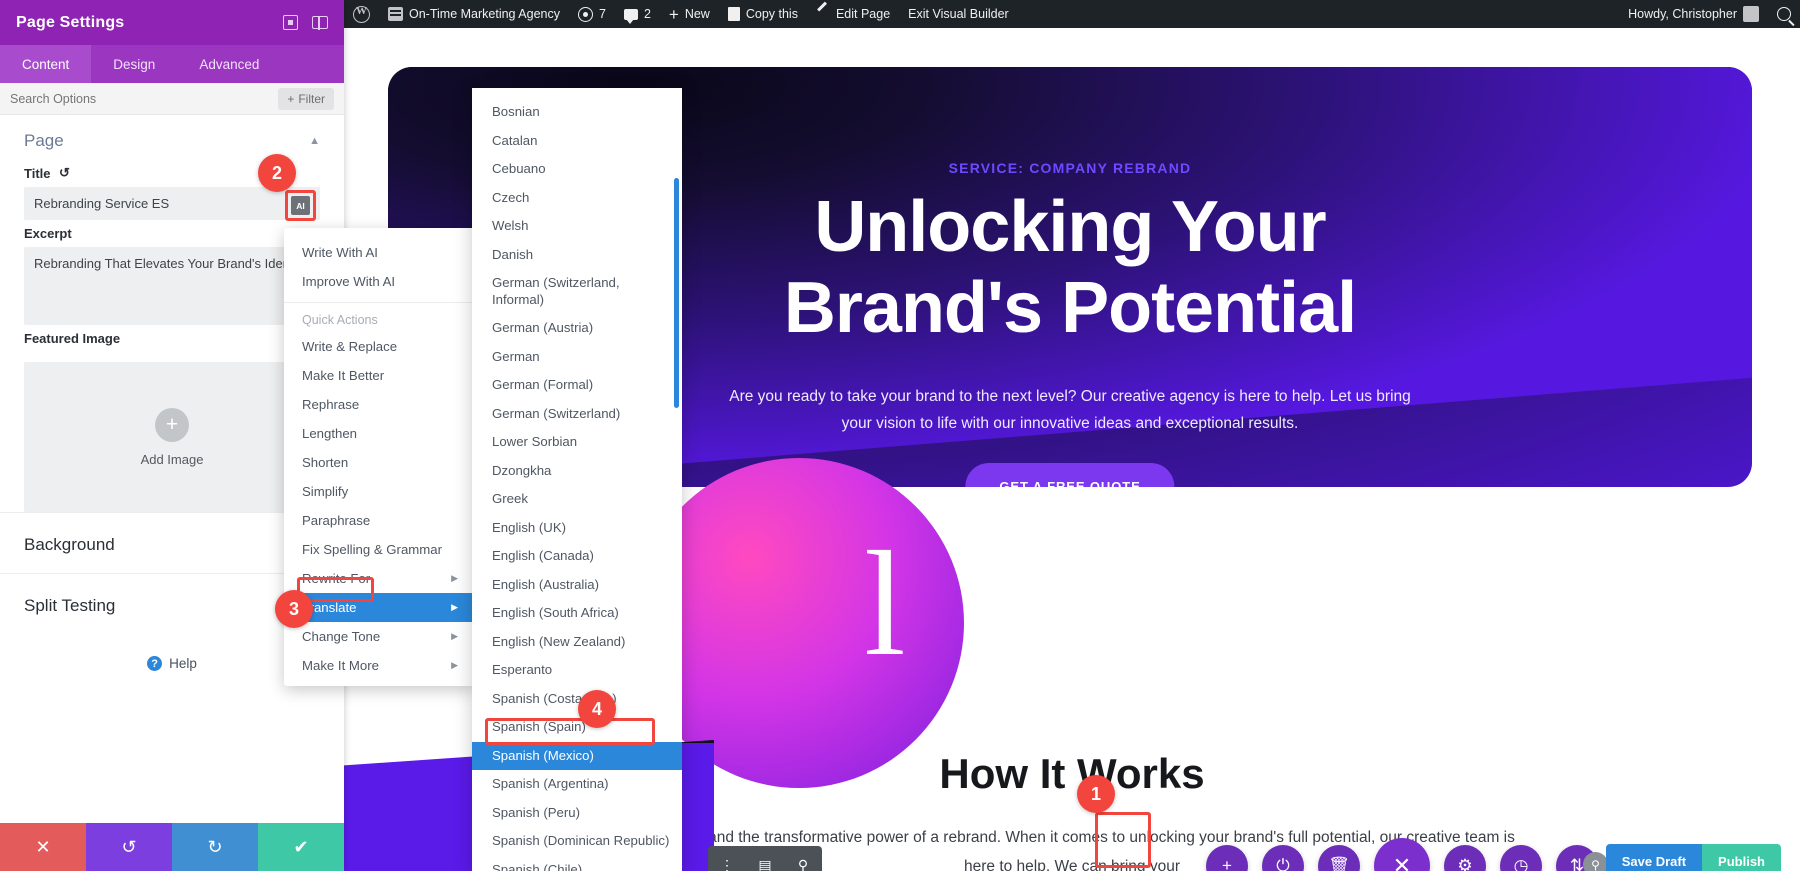 This screenshot has width=1800, height=871. What do you see at coordinates (46, 64) in the screenshot?
I see `tab-content: Content` at bounding box center [46, 64].